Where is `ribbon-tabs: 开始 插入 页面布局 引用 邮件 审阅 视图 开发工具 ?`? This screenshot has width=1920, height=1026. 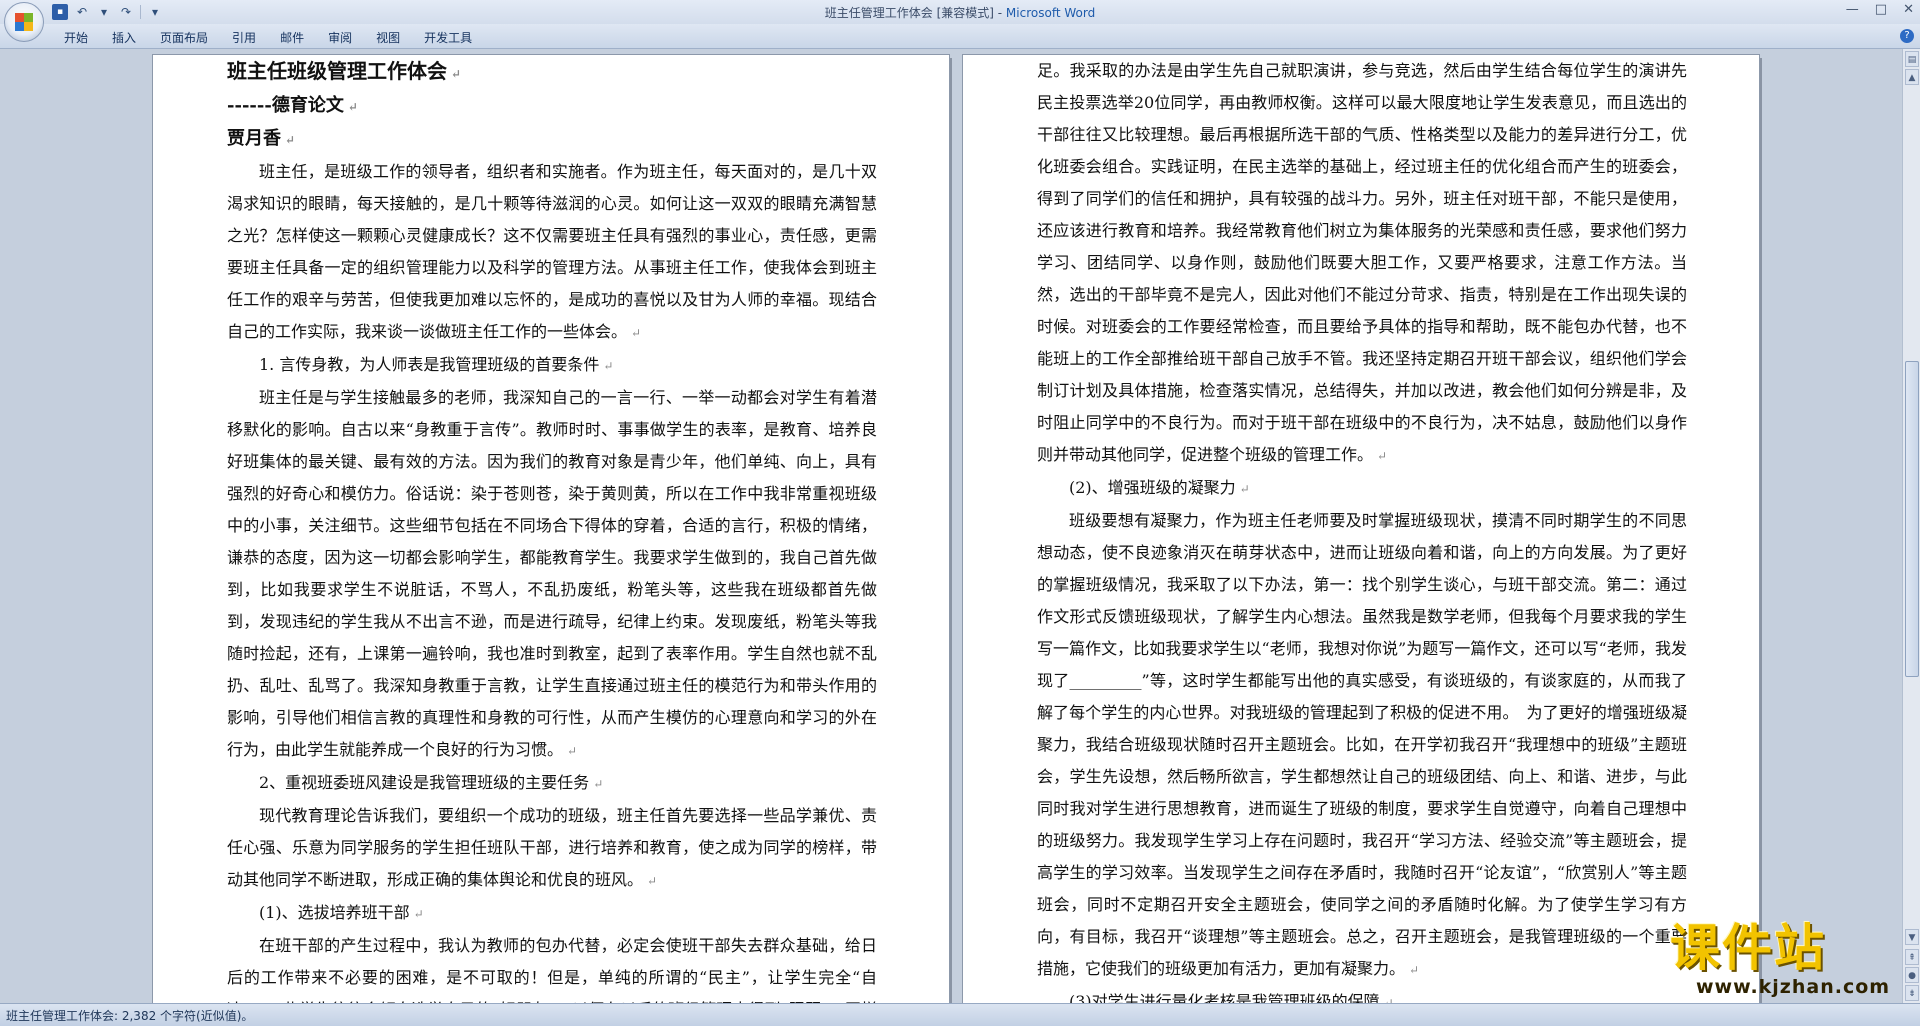 ribbon-tabs: 开始 插入 页面布局 引用 邮件 审阅 视图 开发工具 ? is located at coordinates (960, 36).